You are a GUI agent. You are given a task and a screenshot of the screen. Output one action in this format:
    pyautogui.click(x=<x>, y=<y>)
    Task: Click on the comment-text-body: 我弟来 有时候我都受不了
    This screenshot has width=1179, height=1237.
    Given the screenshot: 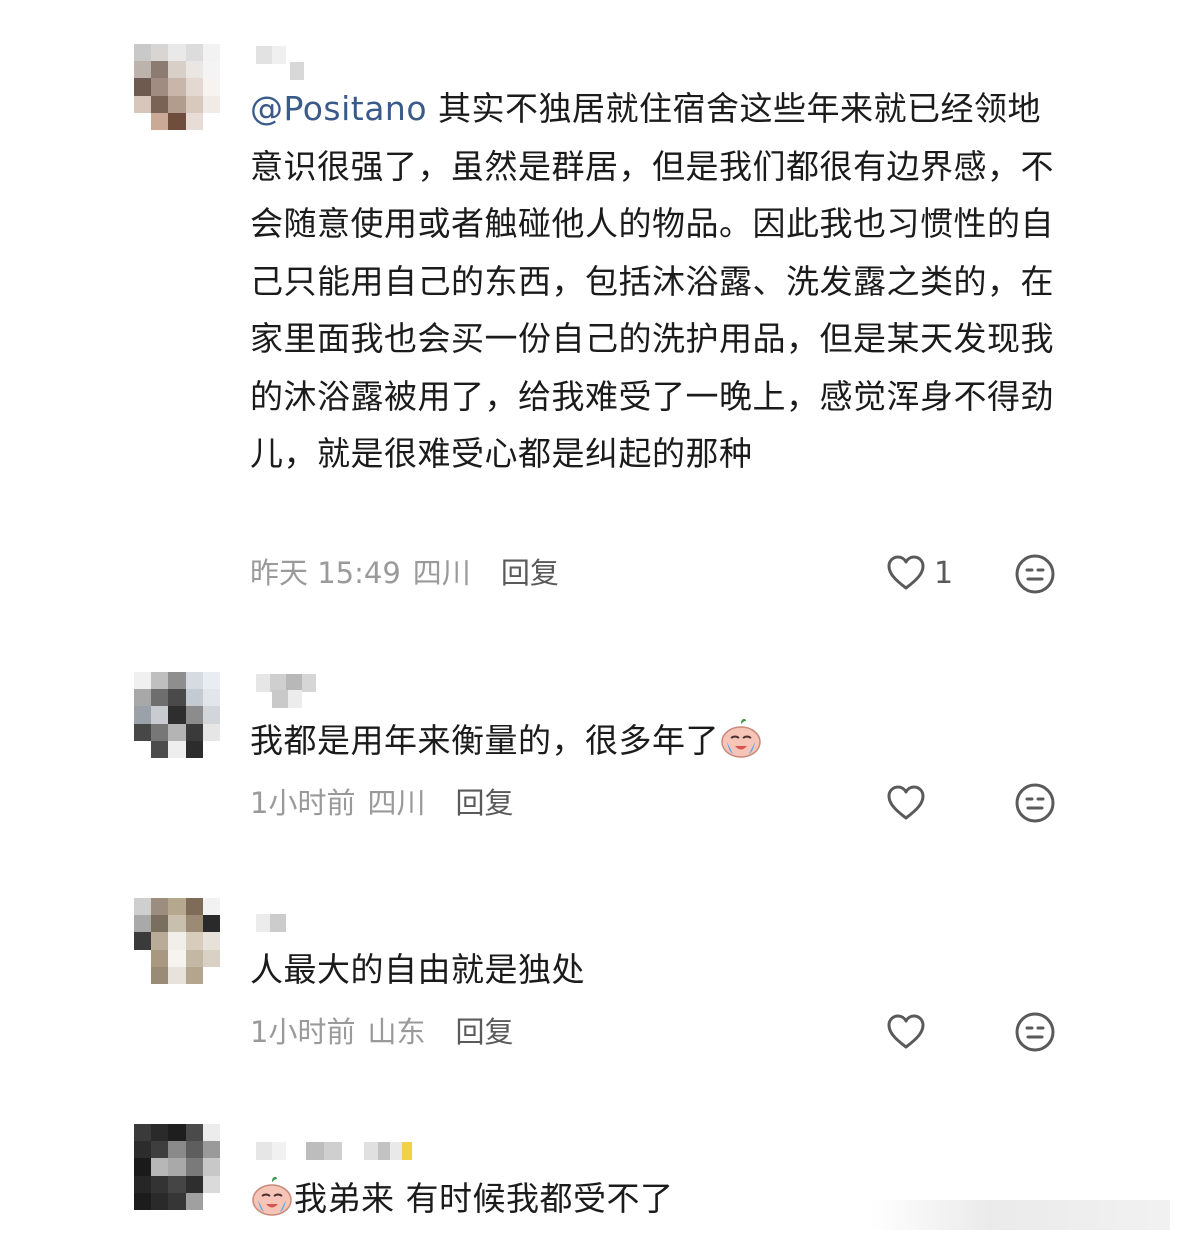 What is the action you would take?
    pyautogui.click(x=484, y=1198)
    